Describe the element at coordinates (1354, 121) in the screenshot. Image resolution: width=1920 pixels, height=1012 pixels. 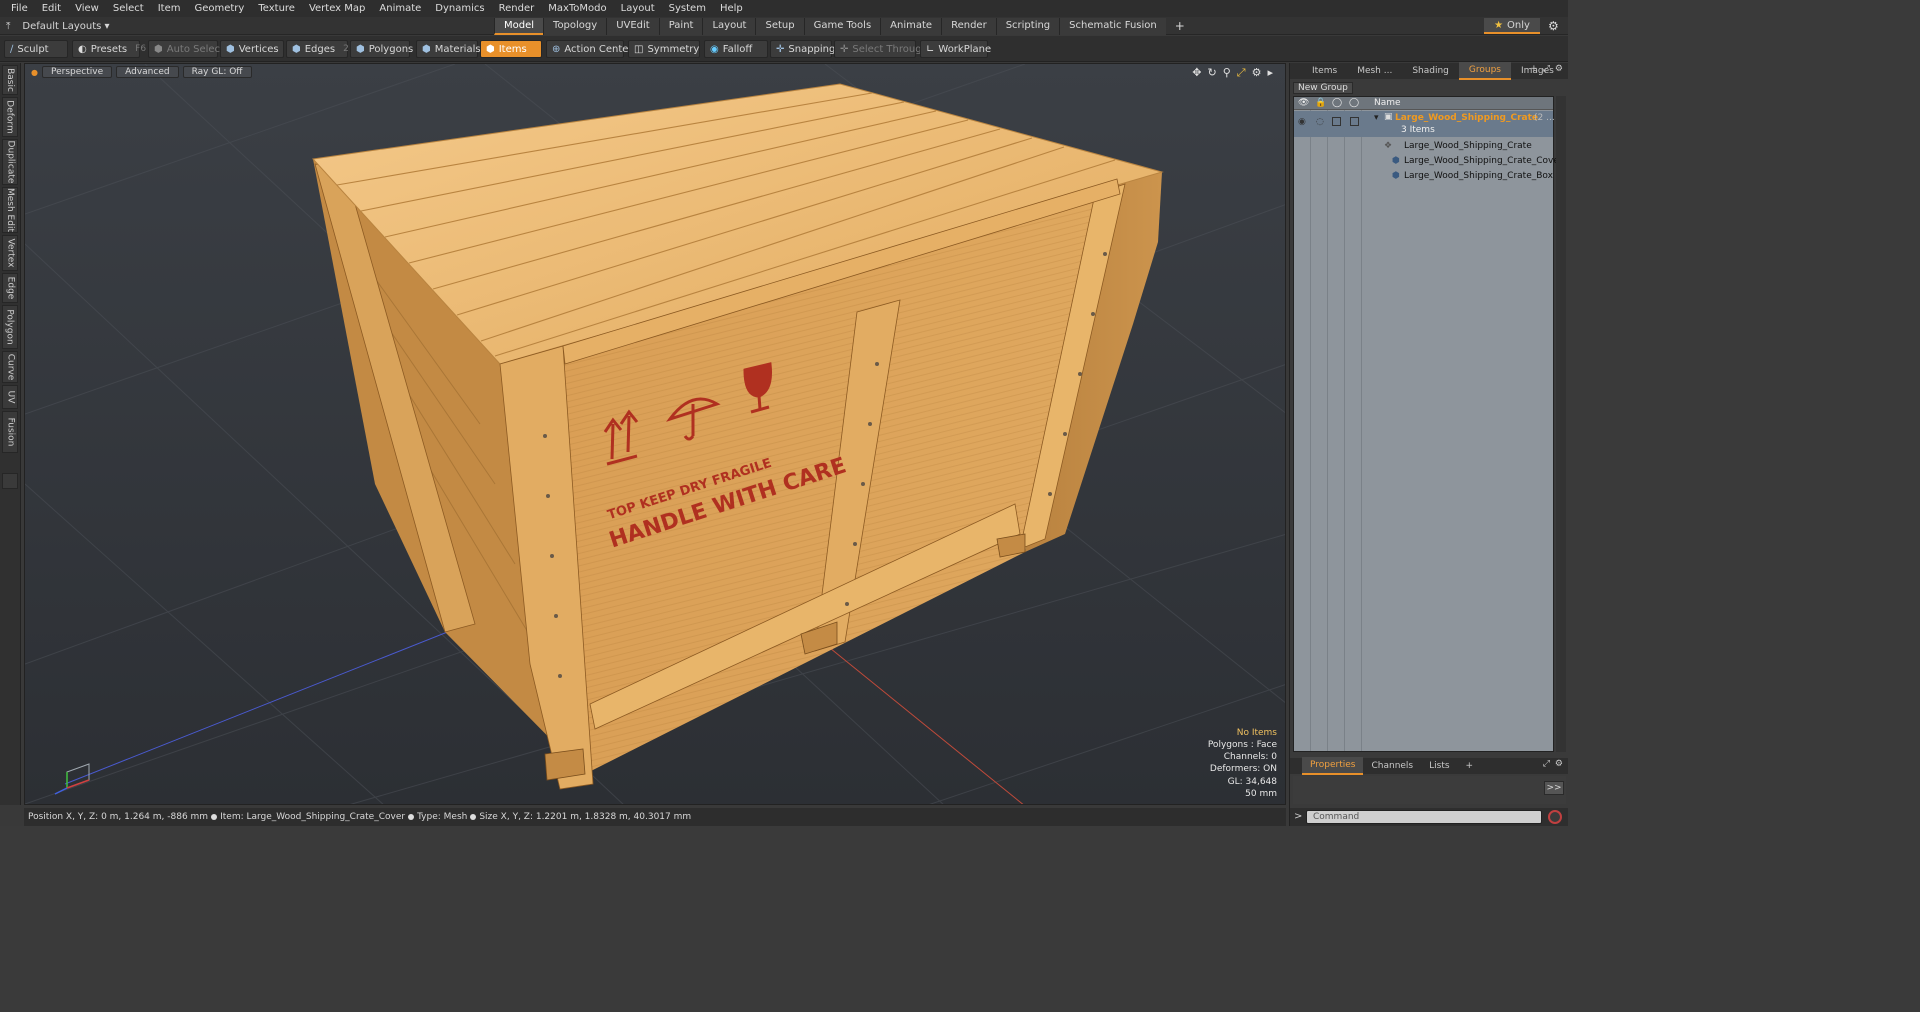
I see `render-checkbox` at that location.